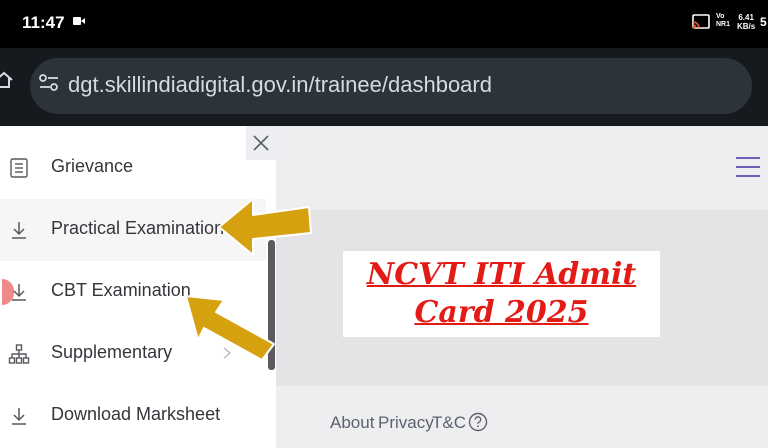 Image resolution: width=768 pixels, height=448 pixels. I want to click on network-indicator: Vo NR1, so click(723, 21).